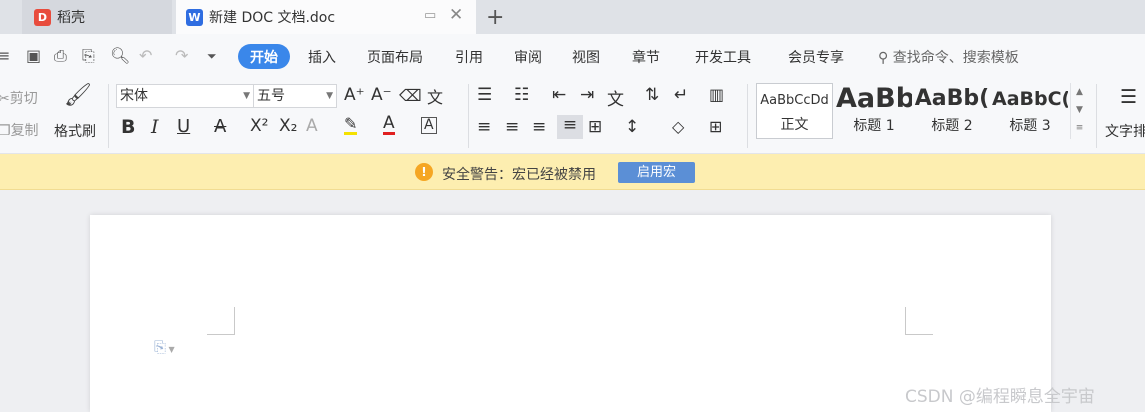 This screenshot has width=1145, height=412. I want to click on redo-icon: ↷, so click(181, 55).